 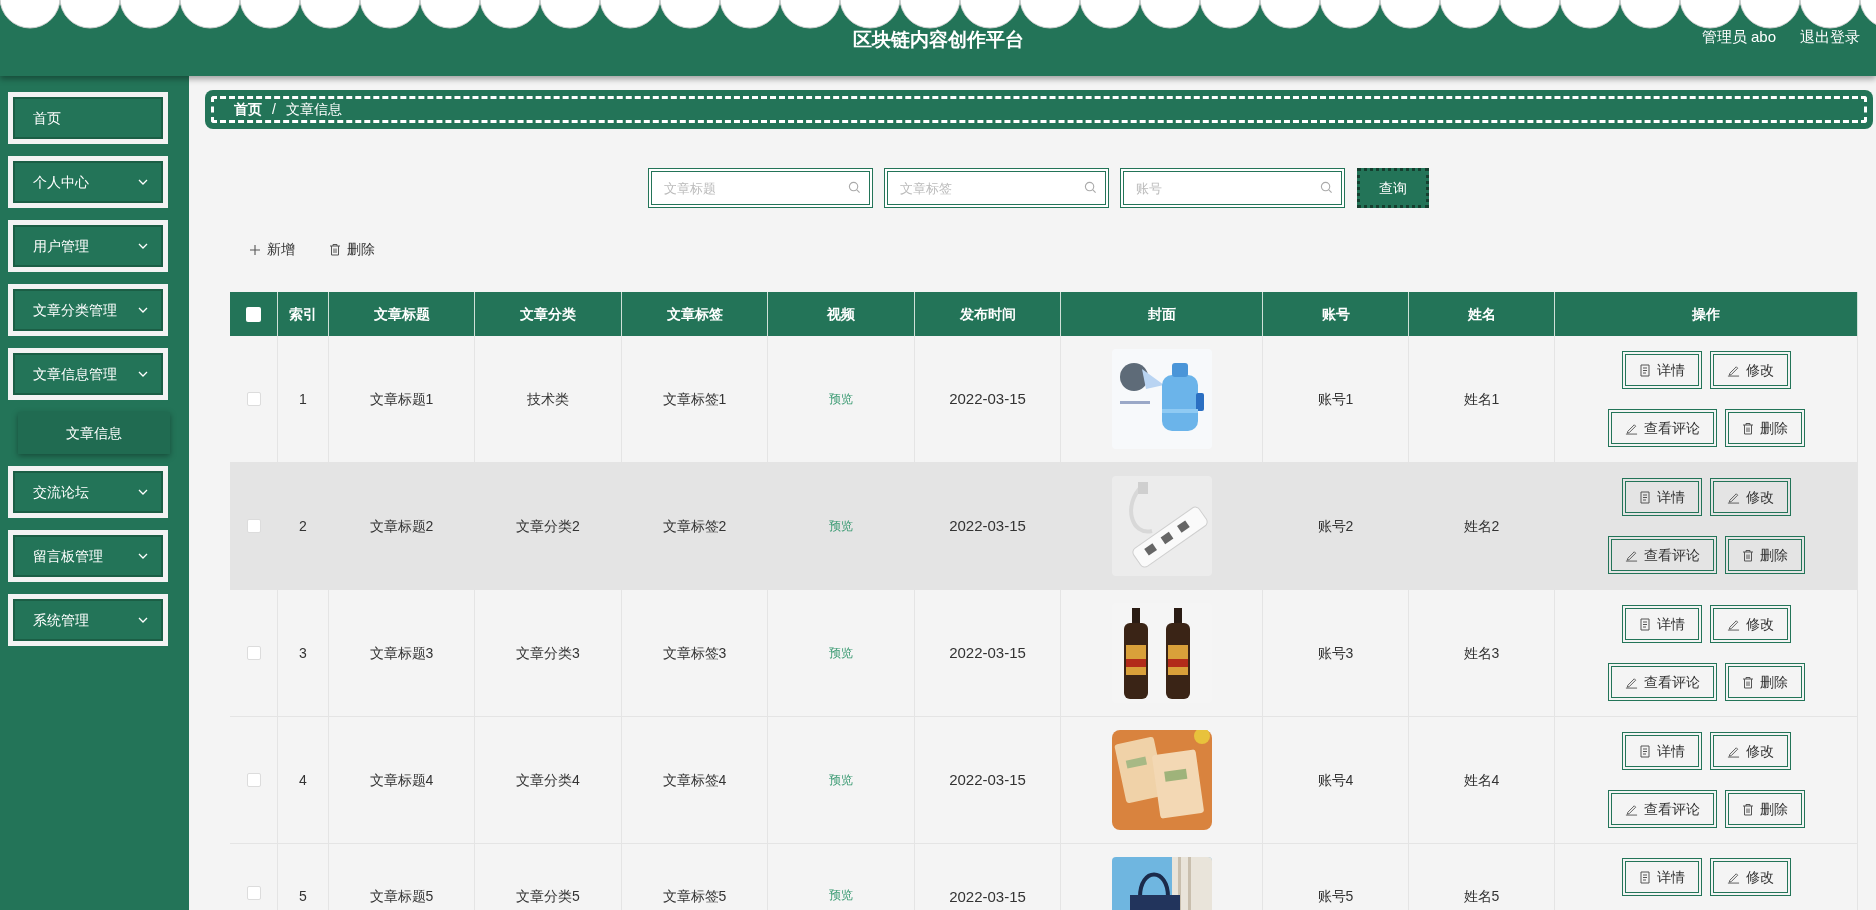 What do you see at coordinates (303, 653) in the screenshot?
I see `table-cell-text: 3` at bounding box center [303, 653].